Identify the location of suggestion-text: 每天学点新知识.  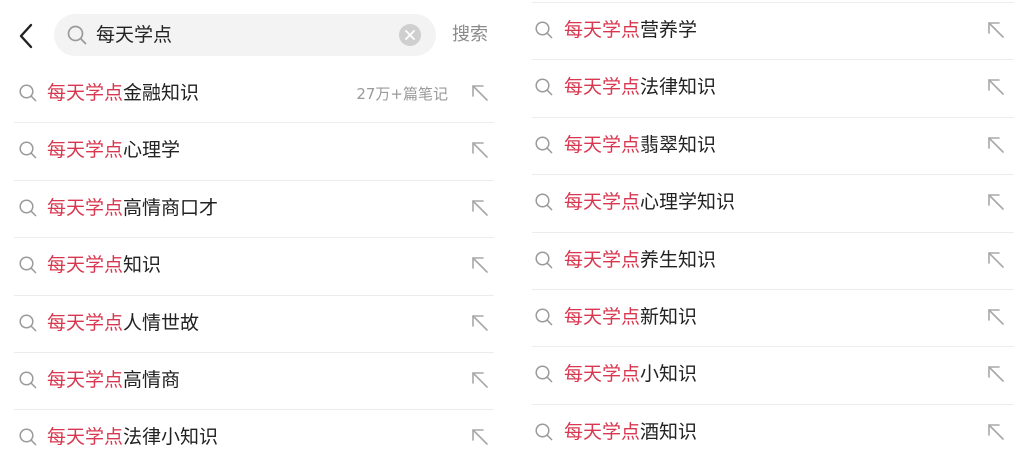
(630, 317).